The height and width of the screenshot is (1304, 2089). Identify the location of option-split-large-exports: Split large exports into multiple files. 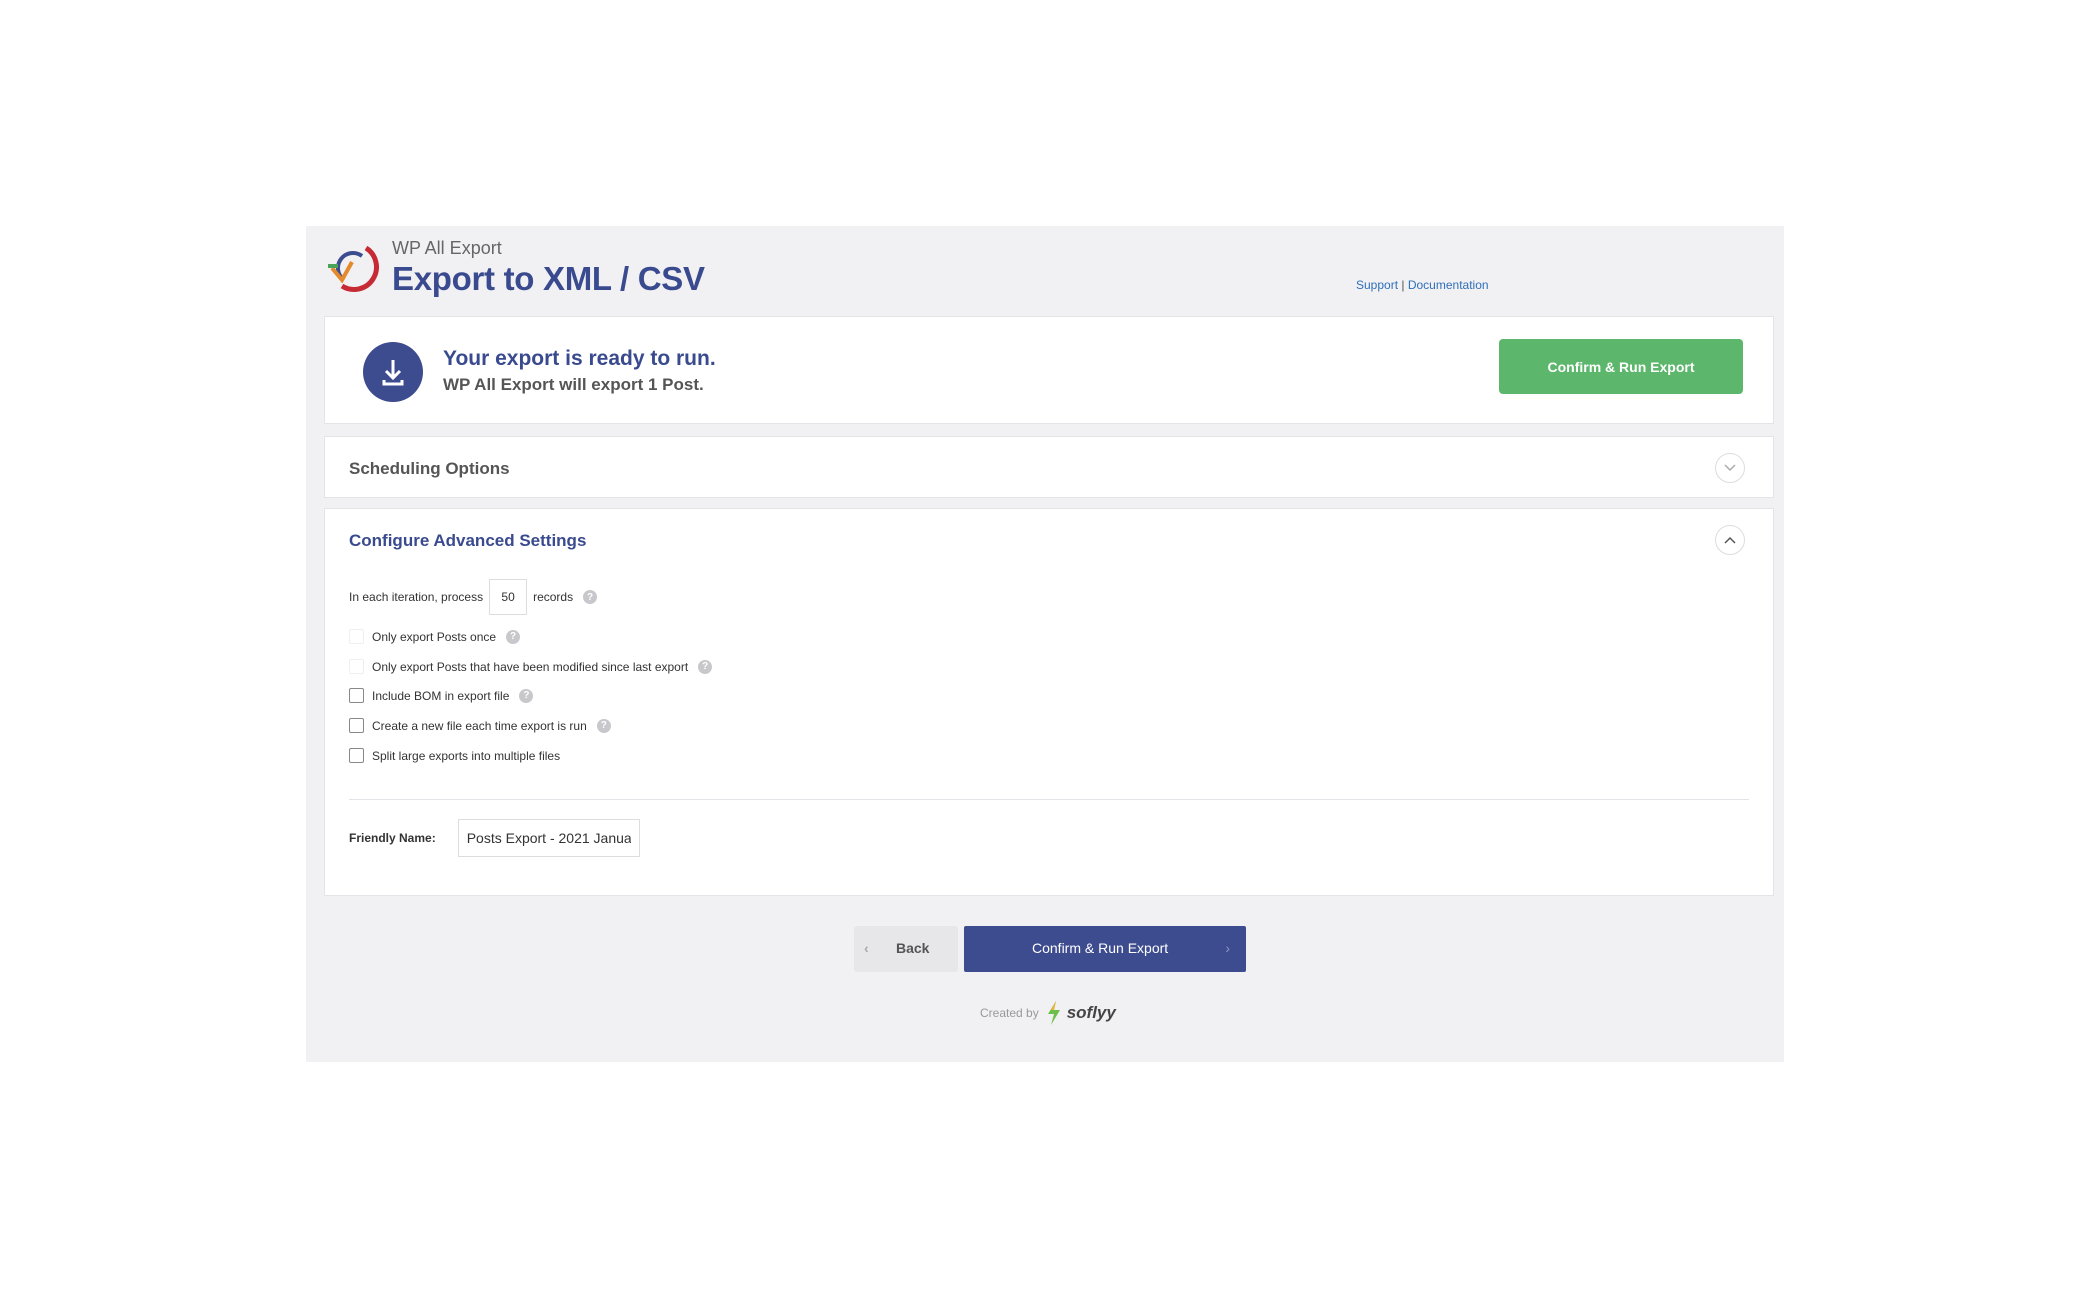
(454, 755).